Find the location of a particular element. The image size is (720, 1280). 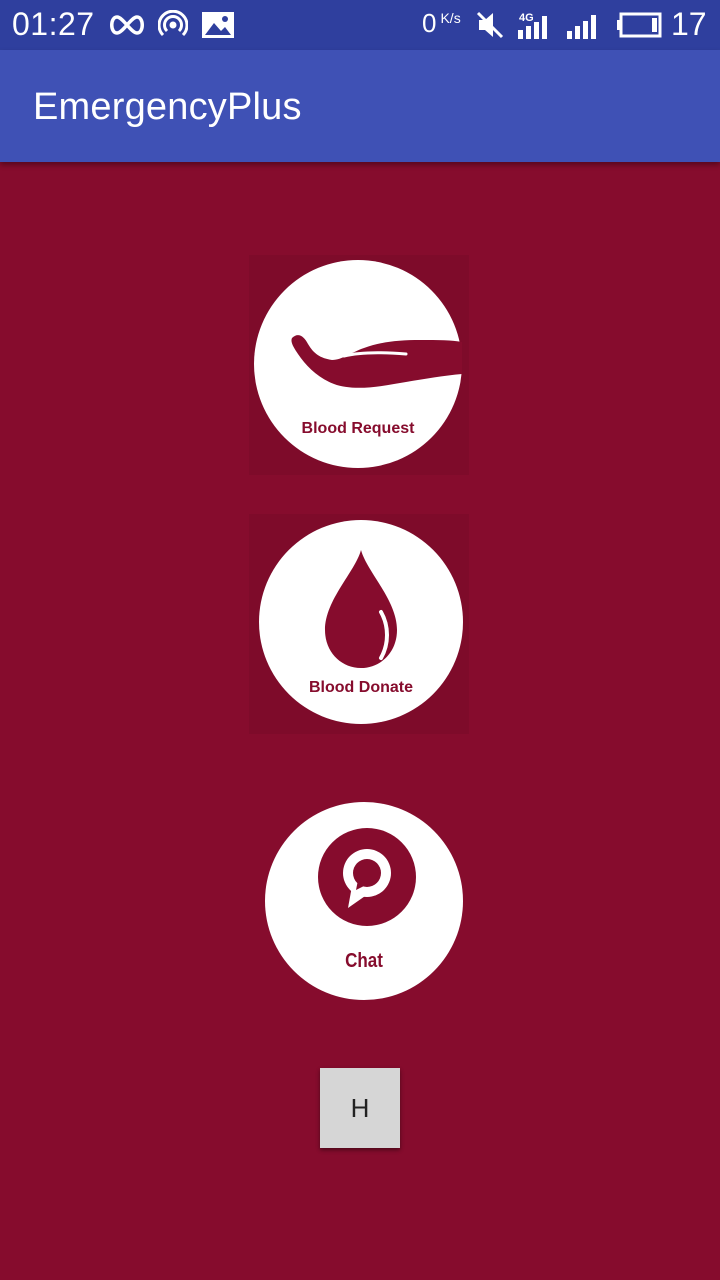

chat-label: Chat is located at coordinates (364, 961).